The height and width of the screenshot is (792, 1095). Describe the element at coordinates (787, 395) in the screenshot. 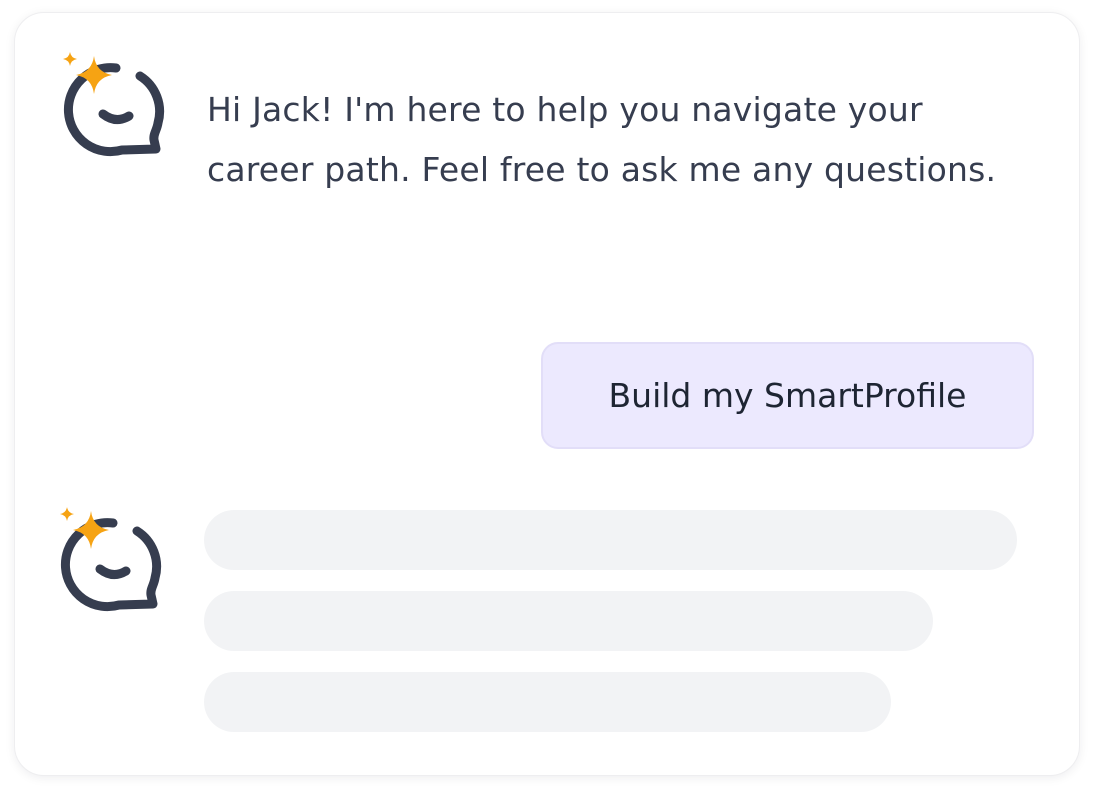

I see `user-message-bubble: Build my SmartProfile` at that location.